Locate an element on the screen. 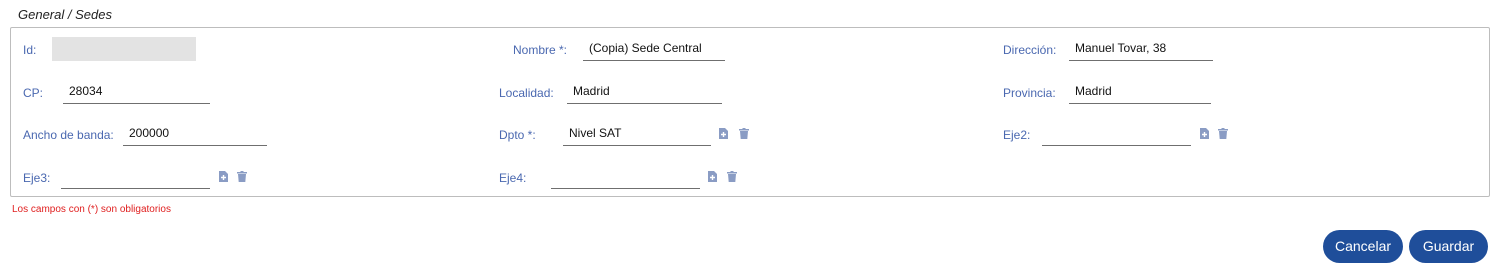  field-direccion: Dirección: Manuel Tovar, 38 is located at coordinates (1123, 51).